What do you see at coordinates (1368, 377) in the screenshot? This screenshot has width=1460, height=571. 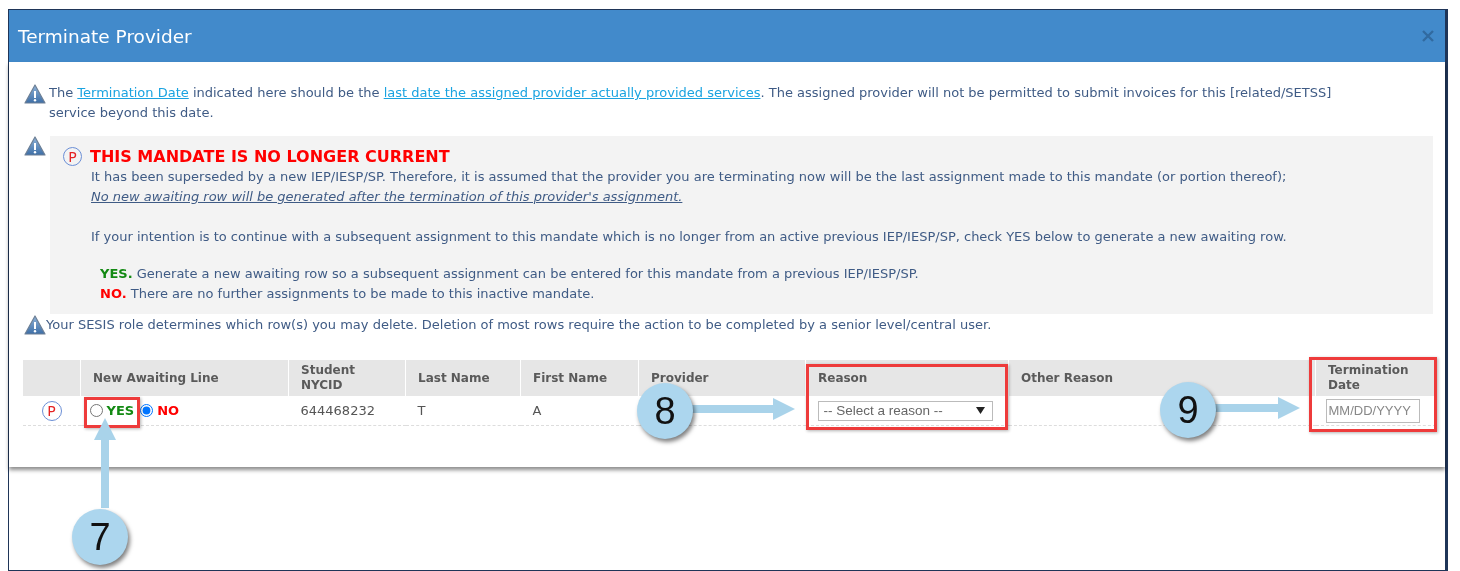 I see `column-header: Termination Date` at bounding box center [1368, 377].